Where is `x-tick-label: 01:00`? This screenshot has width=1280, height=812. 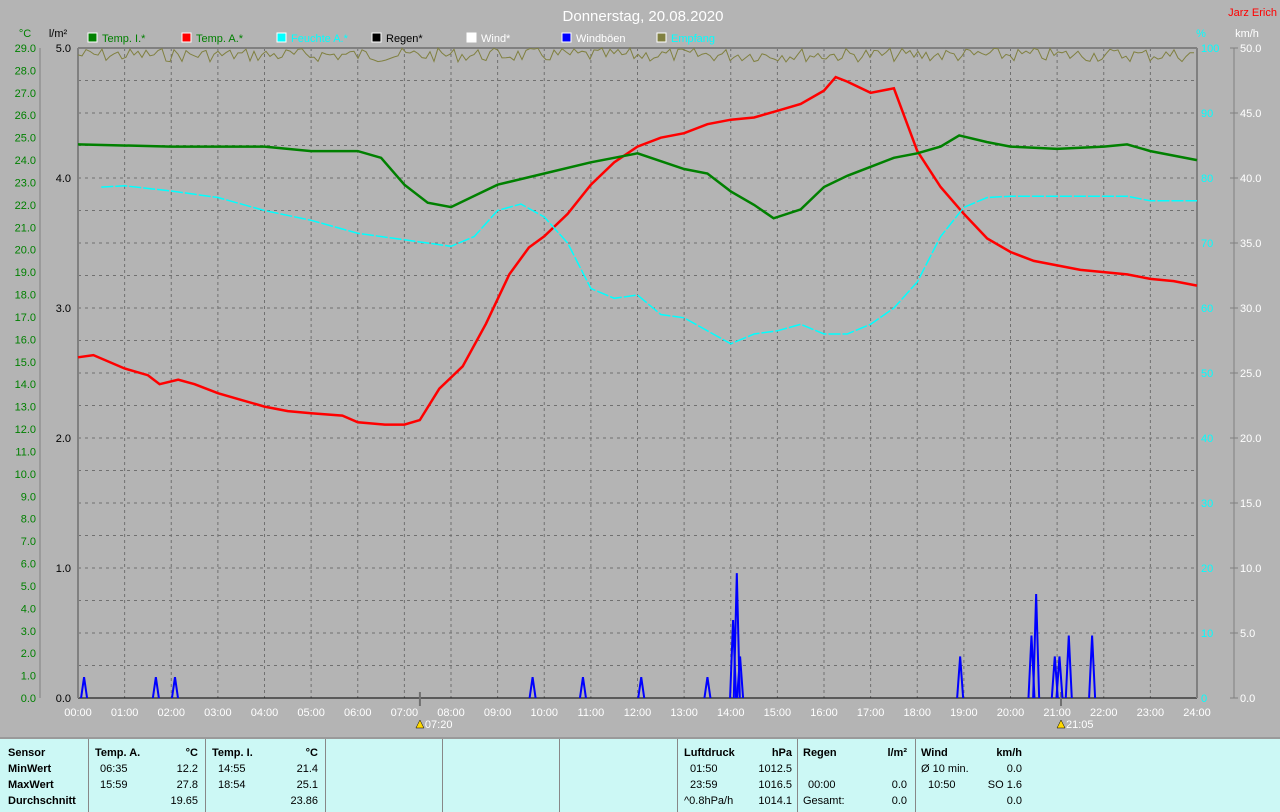
x-tick-label: 01:00 is located at coordinates (125, 713).